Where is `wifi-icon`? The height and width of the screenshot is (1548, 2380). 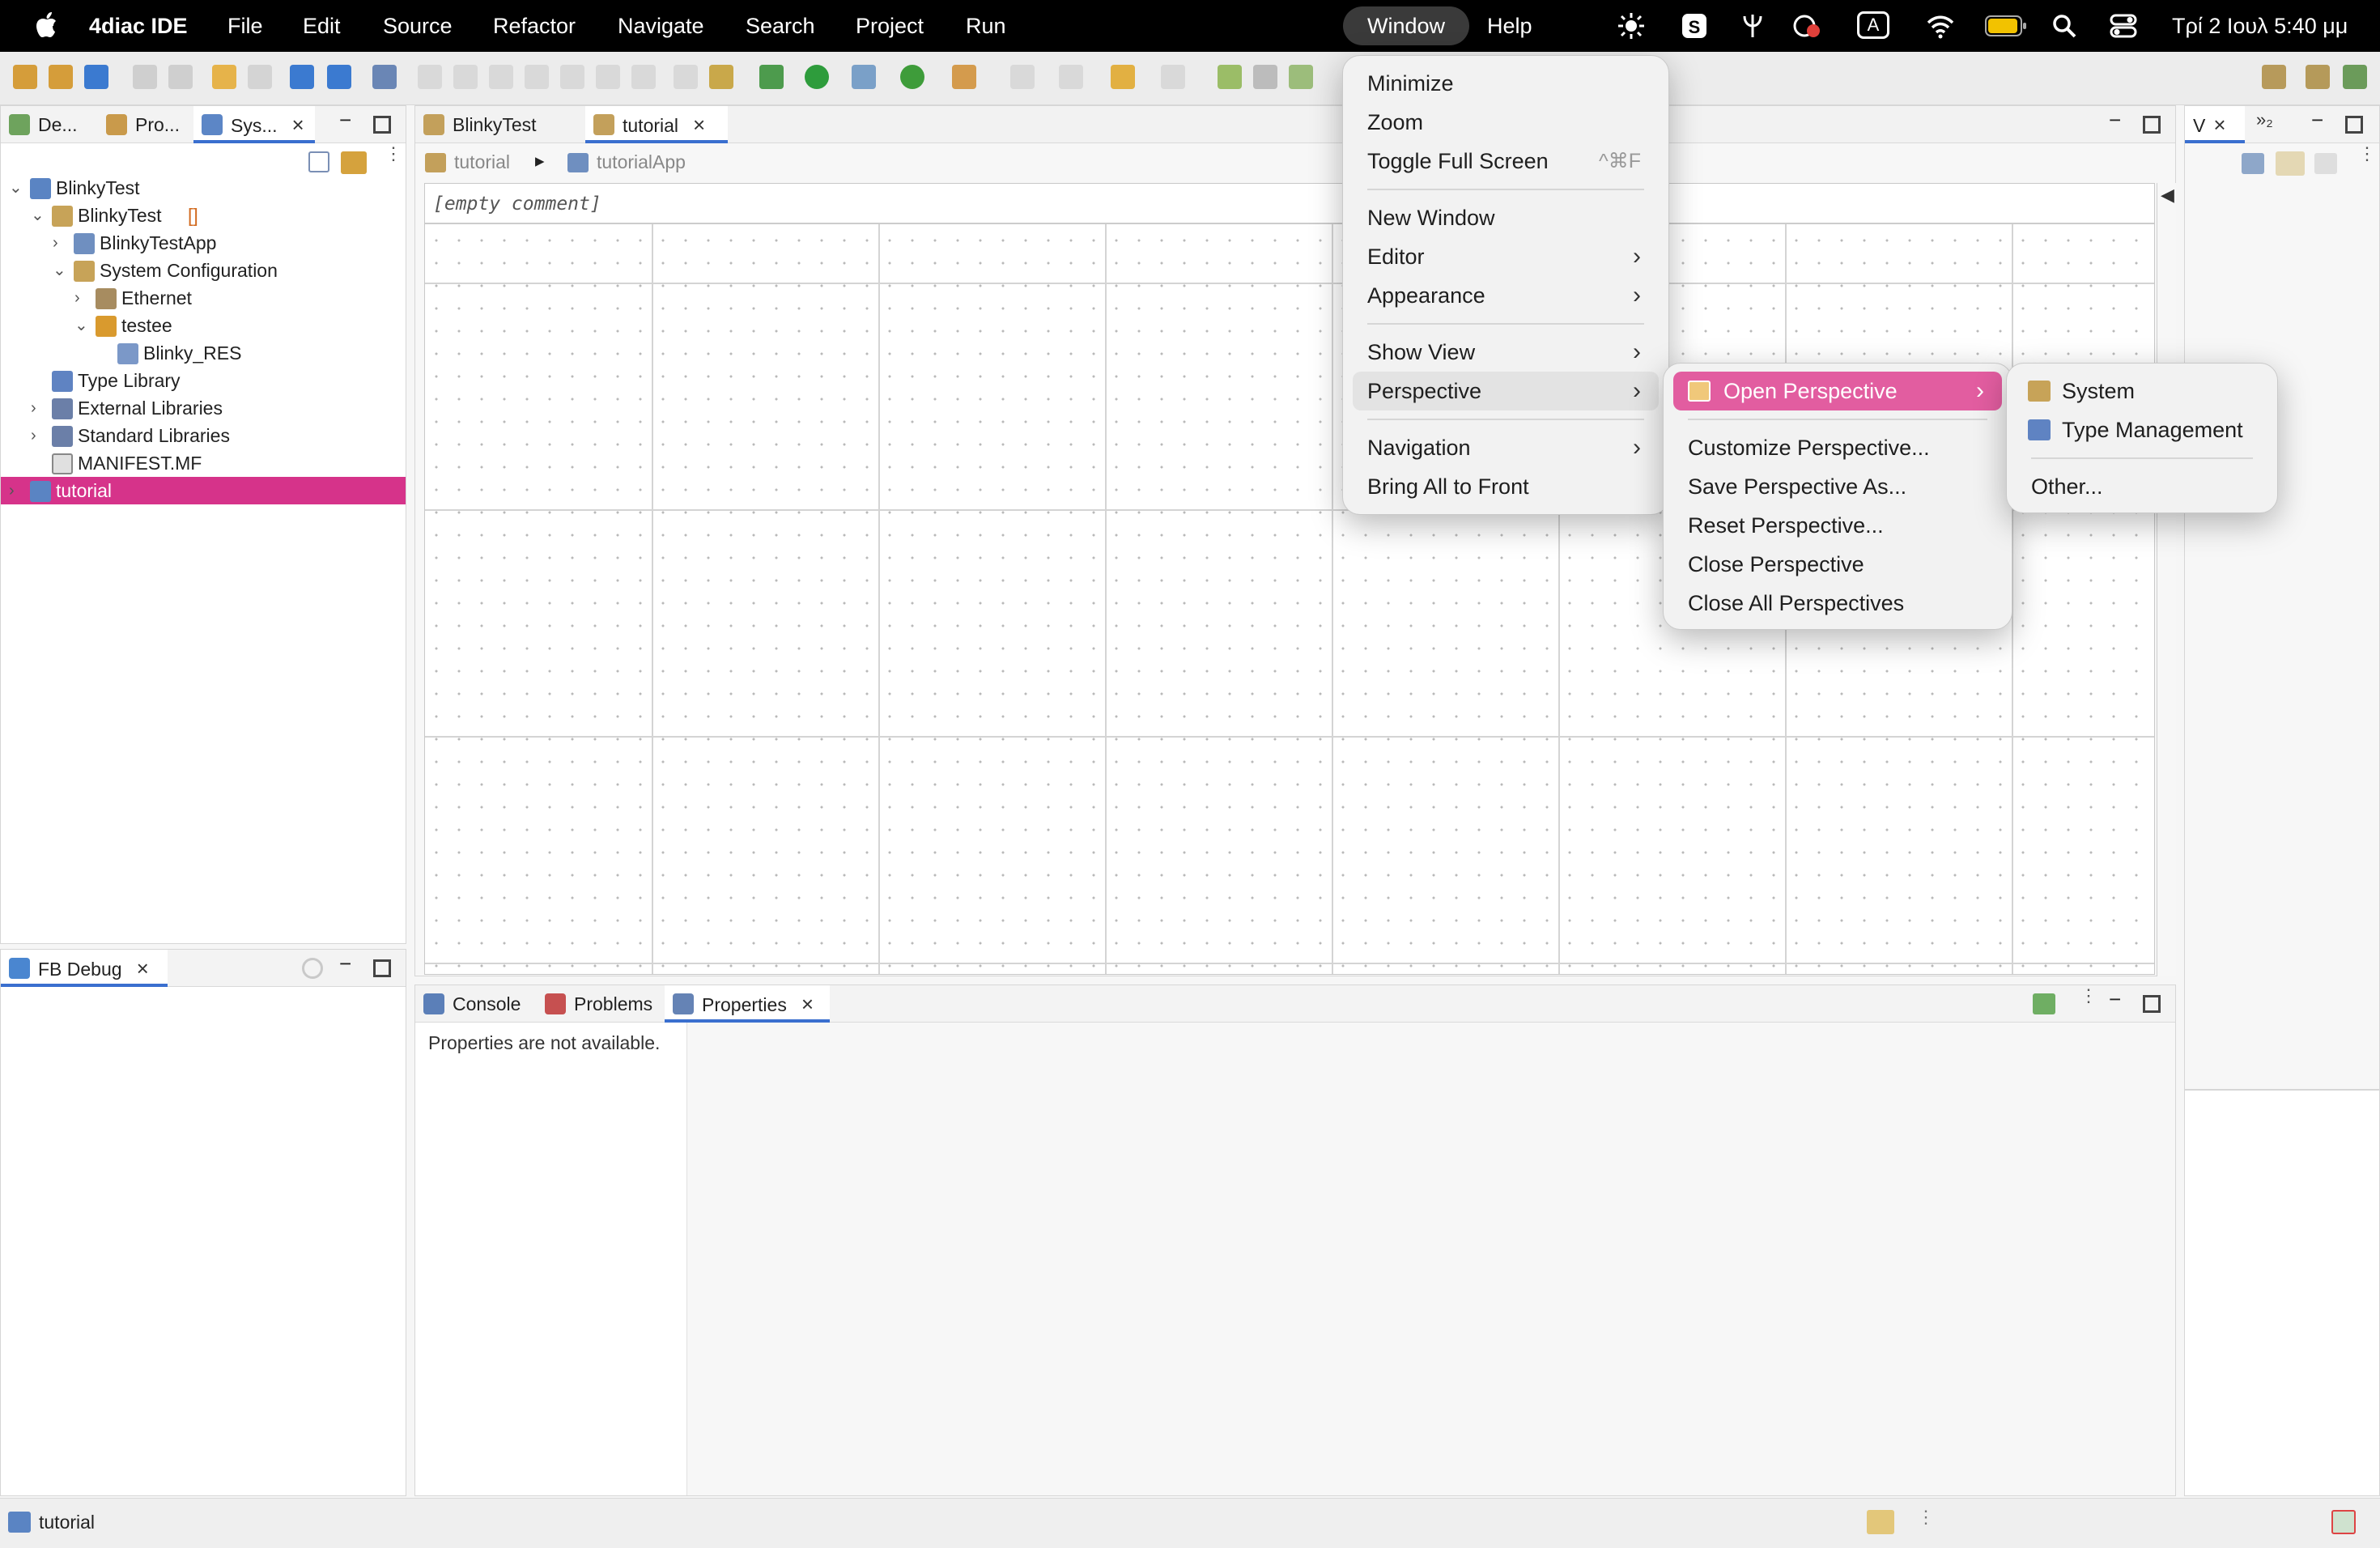
wifi-icon is located at coordinates (1940, 25).